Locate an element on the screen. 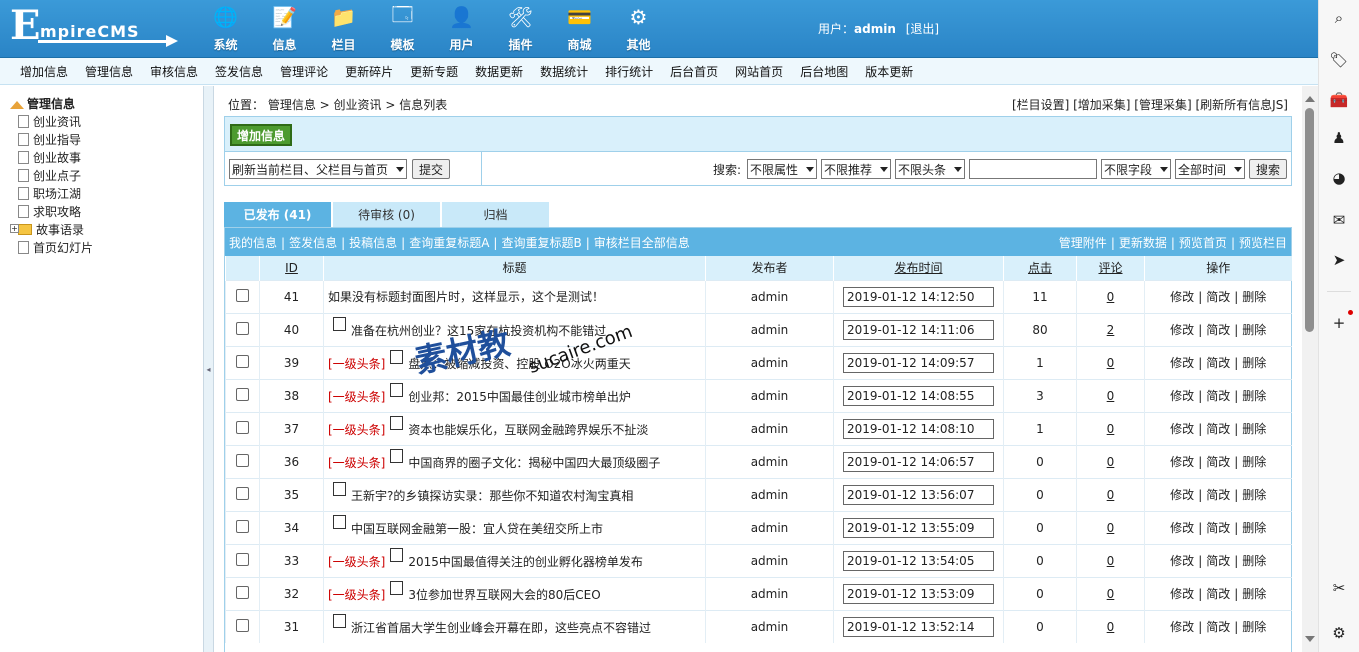 The height and width of the screenshot is (652, 1359). tree-item: 求职攻略 is located at coordinates (55, 211).